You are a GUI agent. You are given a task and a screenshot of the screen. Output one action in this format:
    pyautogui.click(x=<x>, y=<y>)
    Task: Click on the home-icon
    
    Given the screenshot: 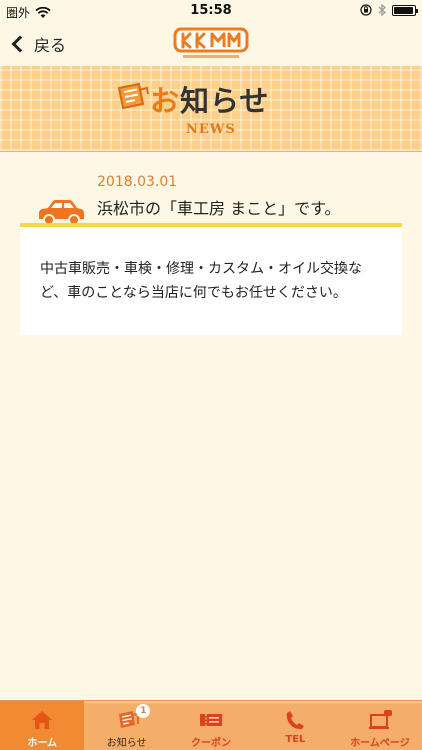 What is the action you would take?
    pyautogui.click(x=42, y=720)
    